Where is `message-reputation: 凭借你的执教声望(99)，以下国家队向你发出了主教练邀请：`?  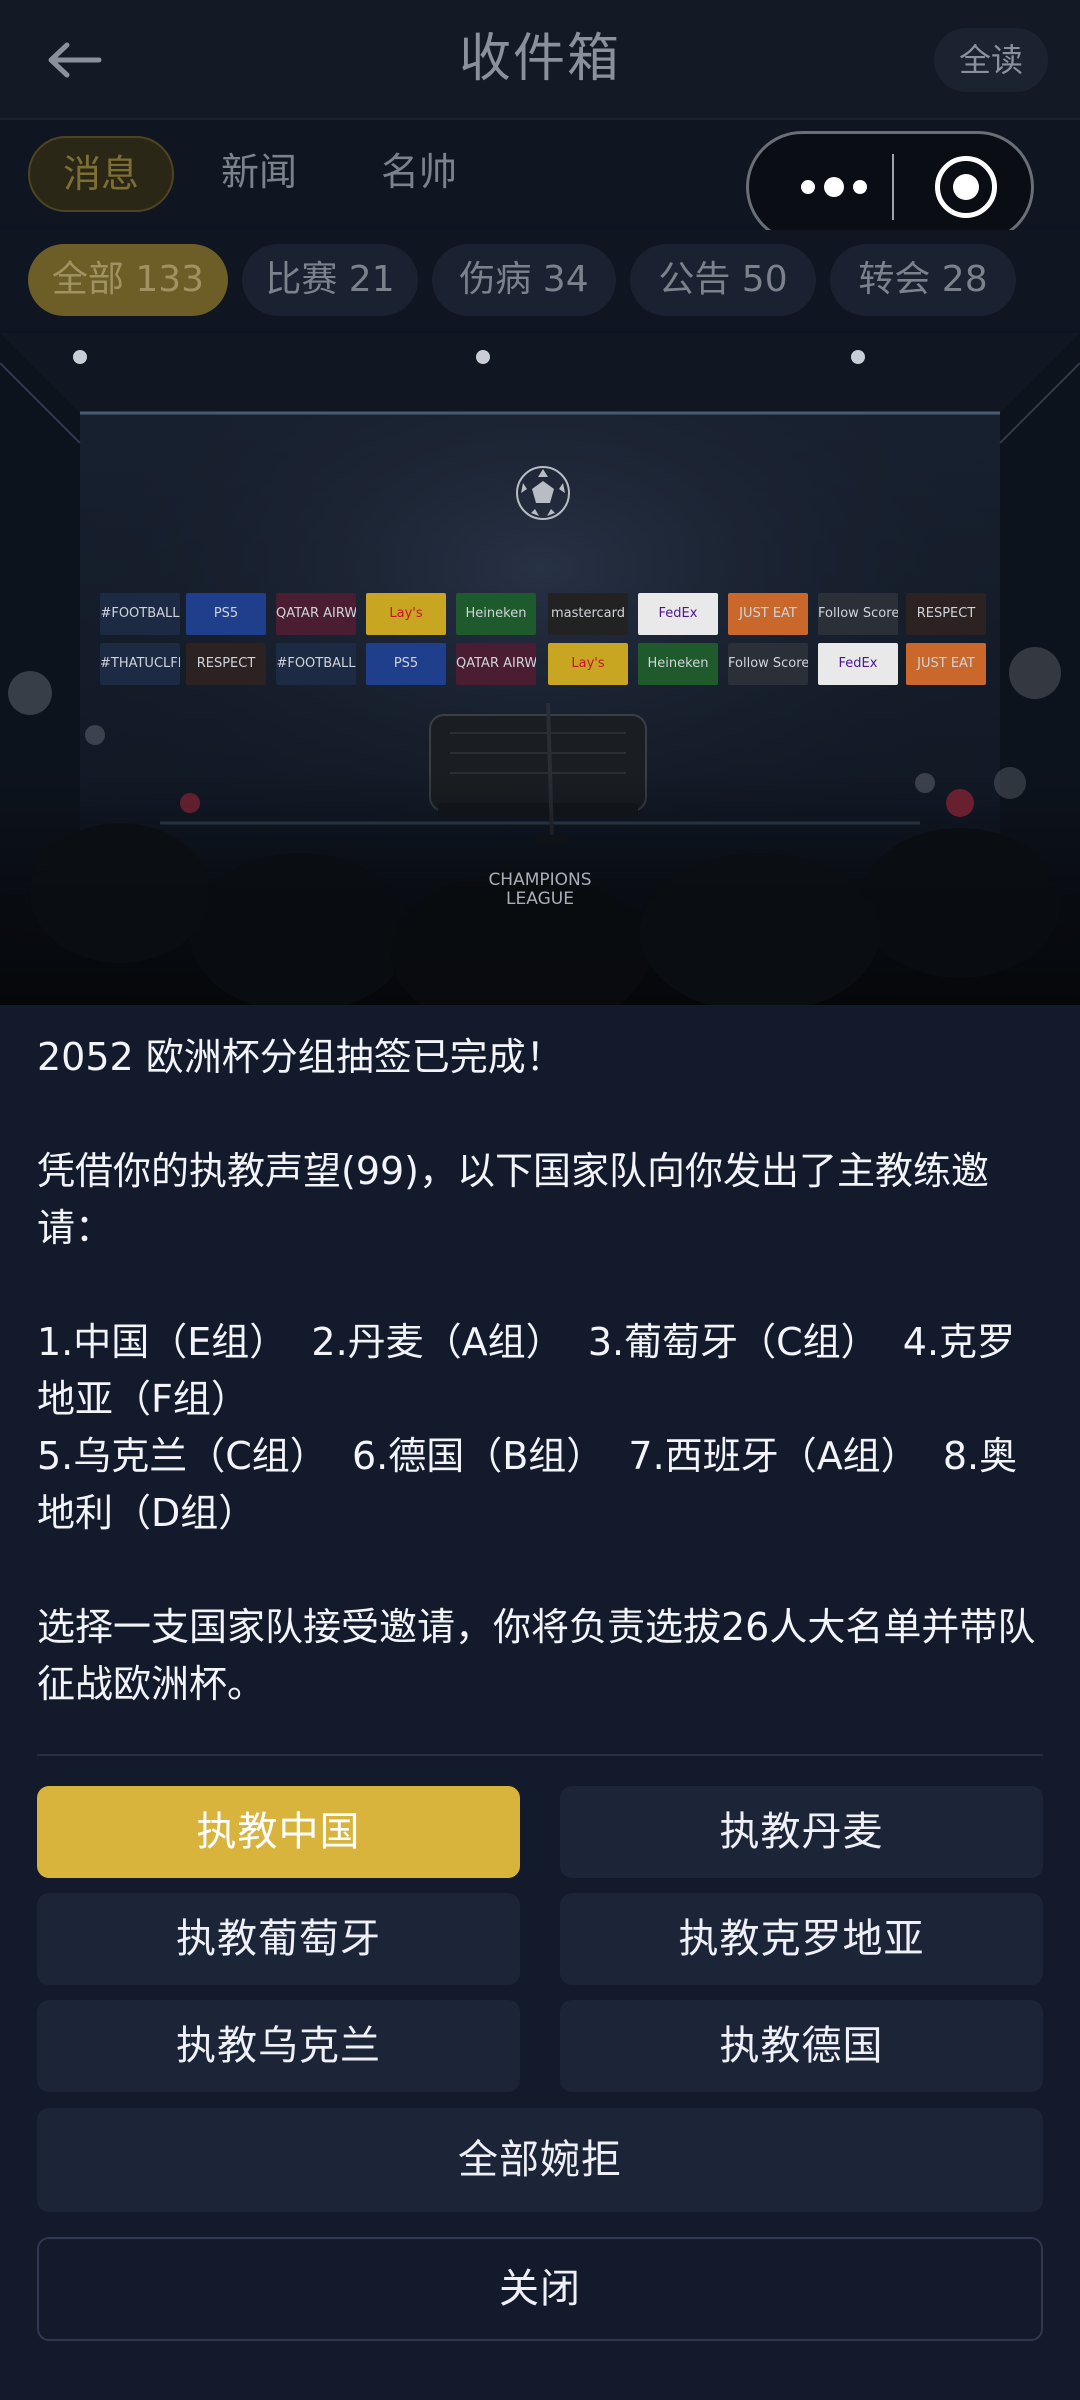 message-reputation: 凭借你的执教声望(99)，以下国家队向你发出了主教练邀请： is located at coordinates (513, 1199).